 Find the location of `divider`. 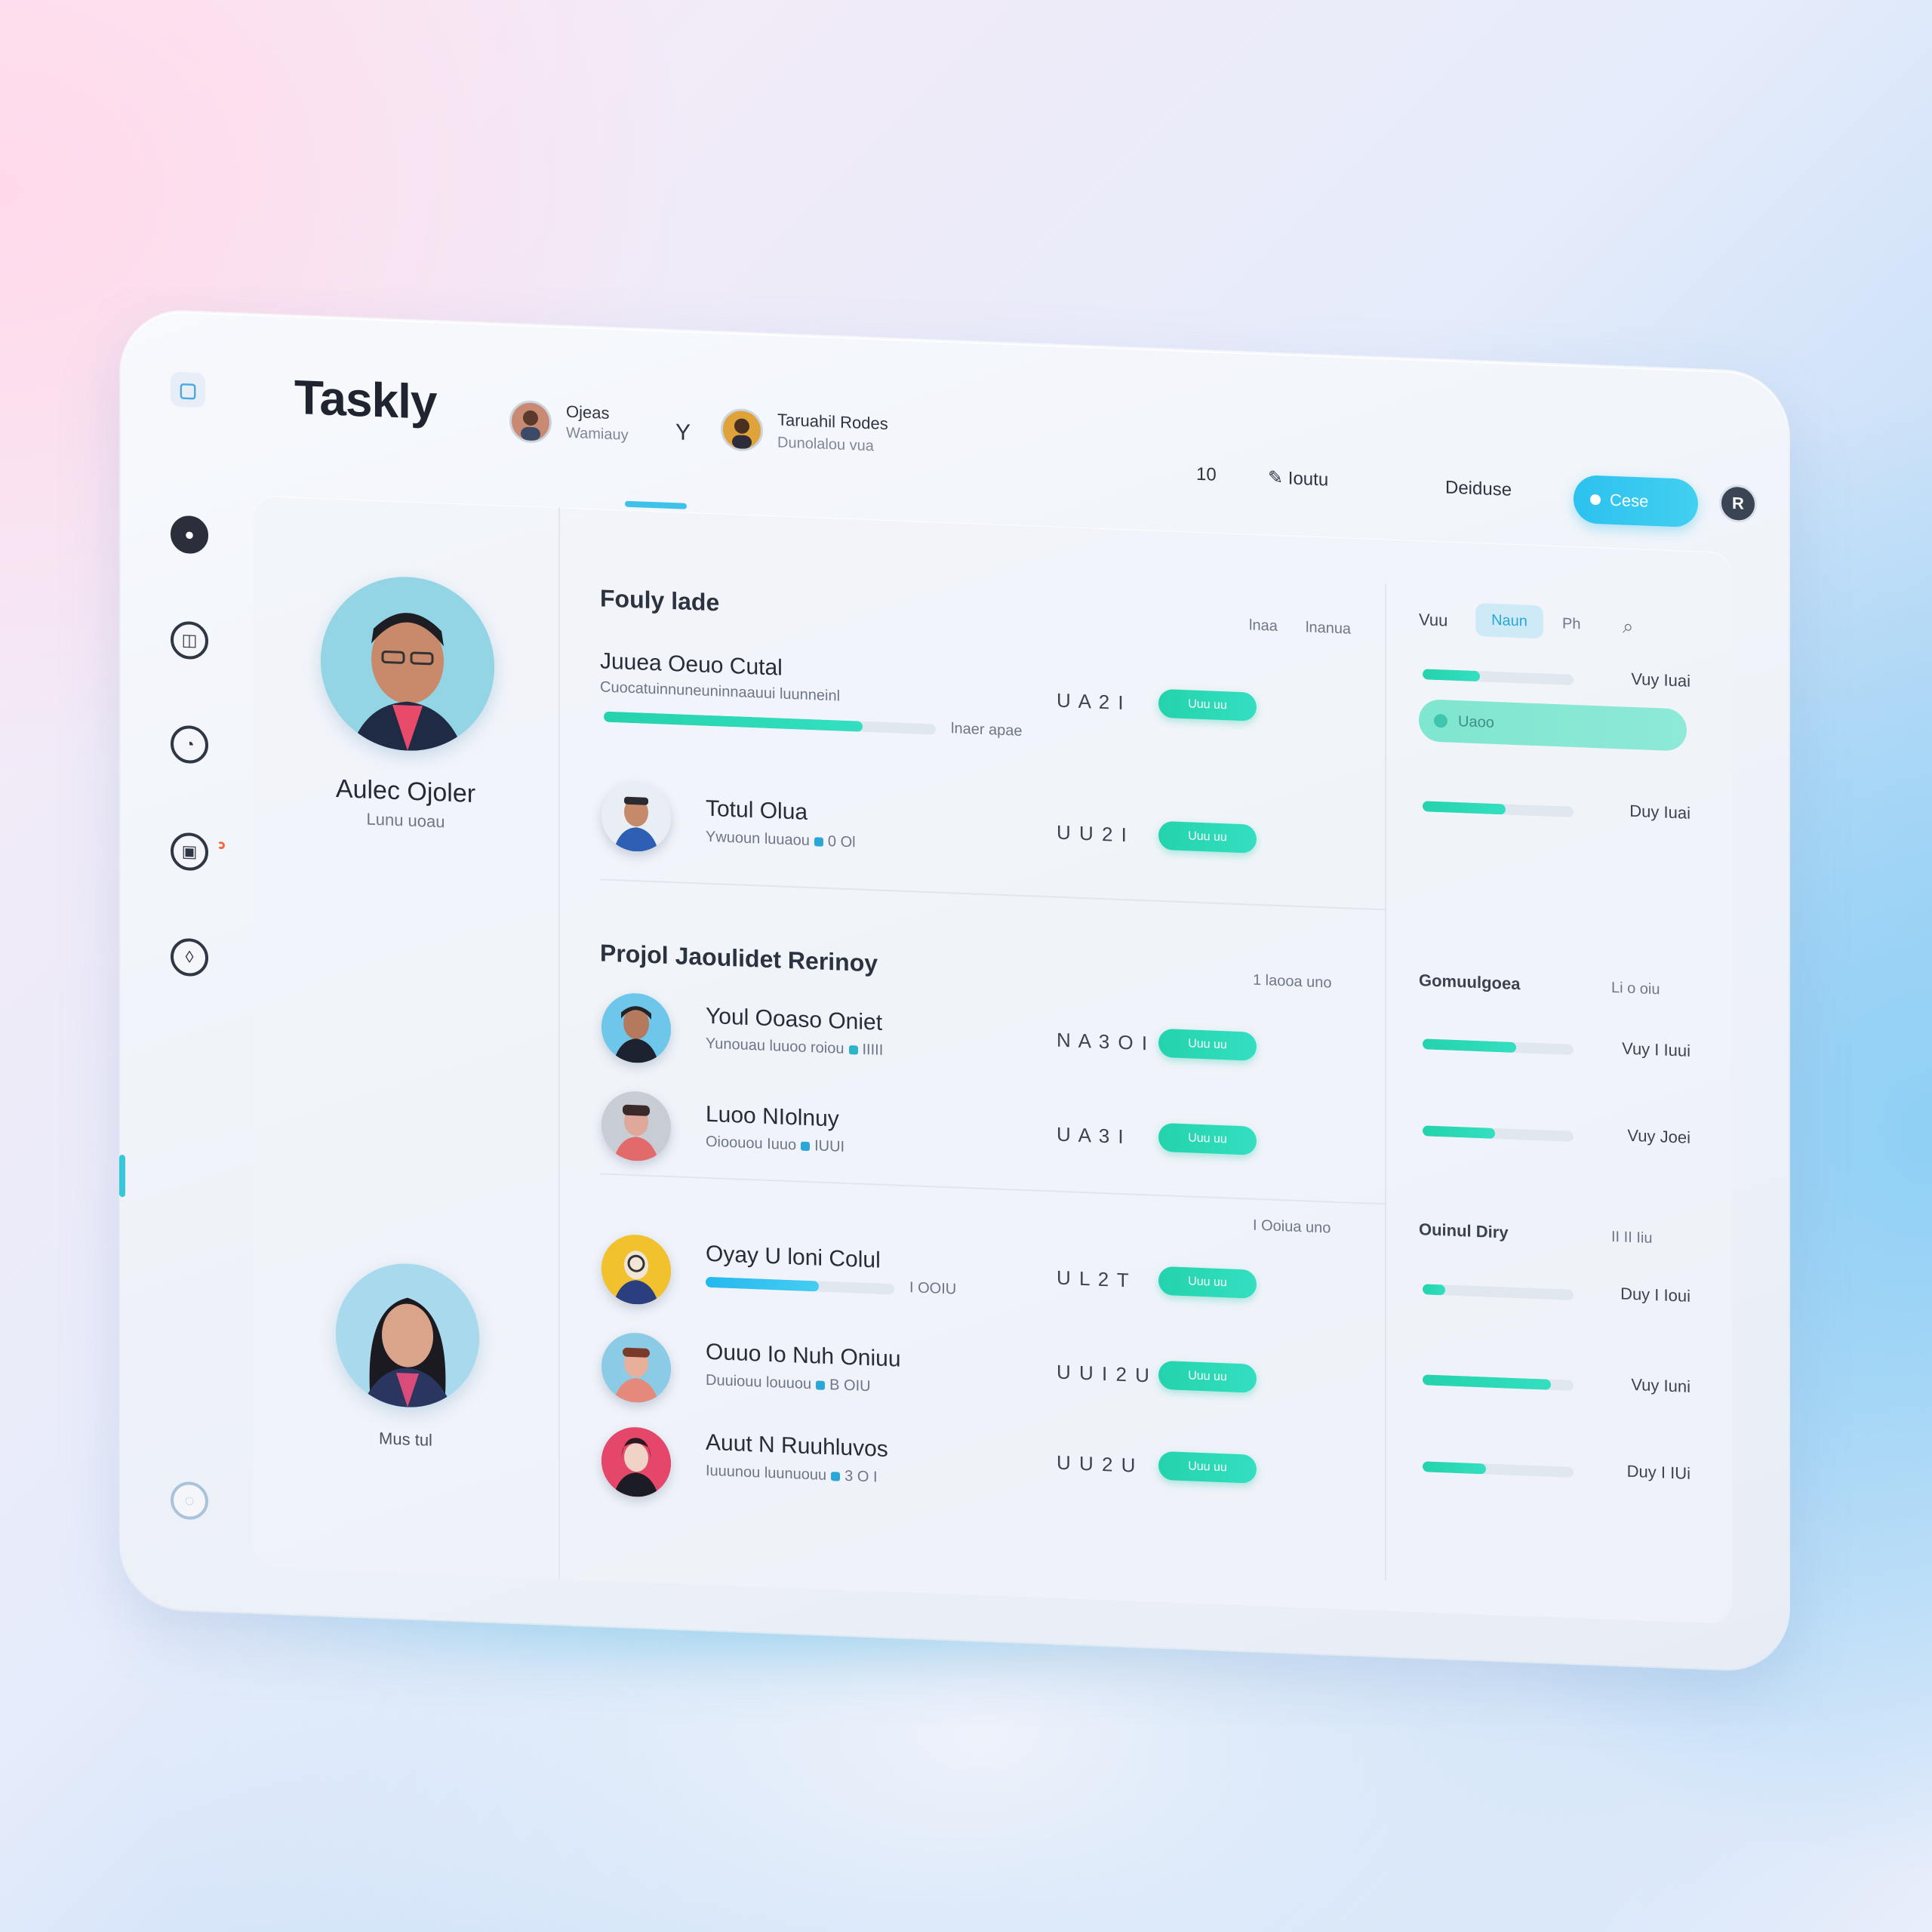

divider is located at coordinates (992, 894).